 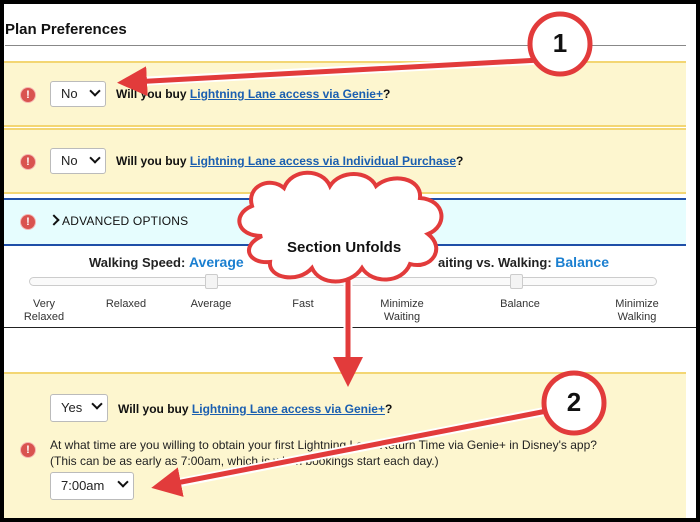 I want to click on genie-plus-select: No, so click(x=78, y=94).